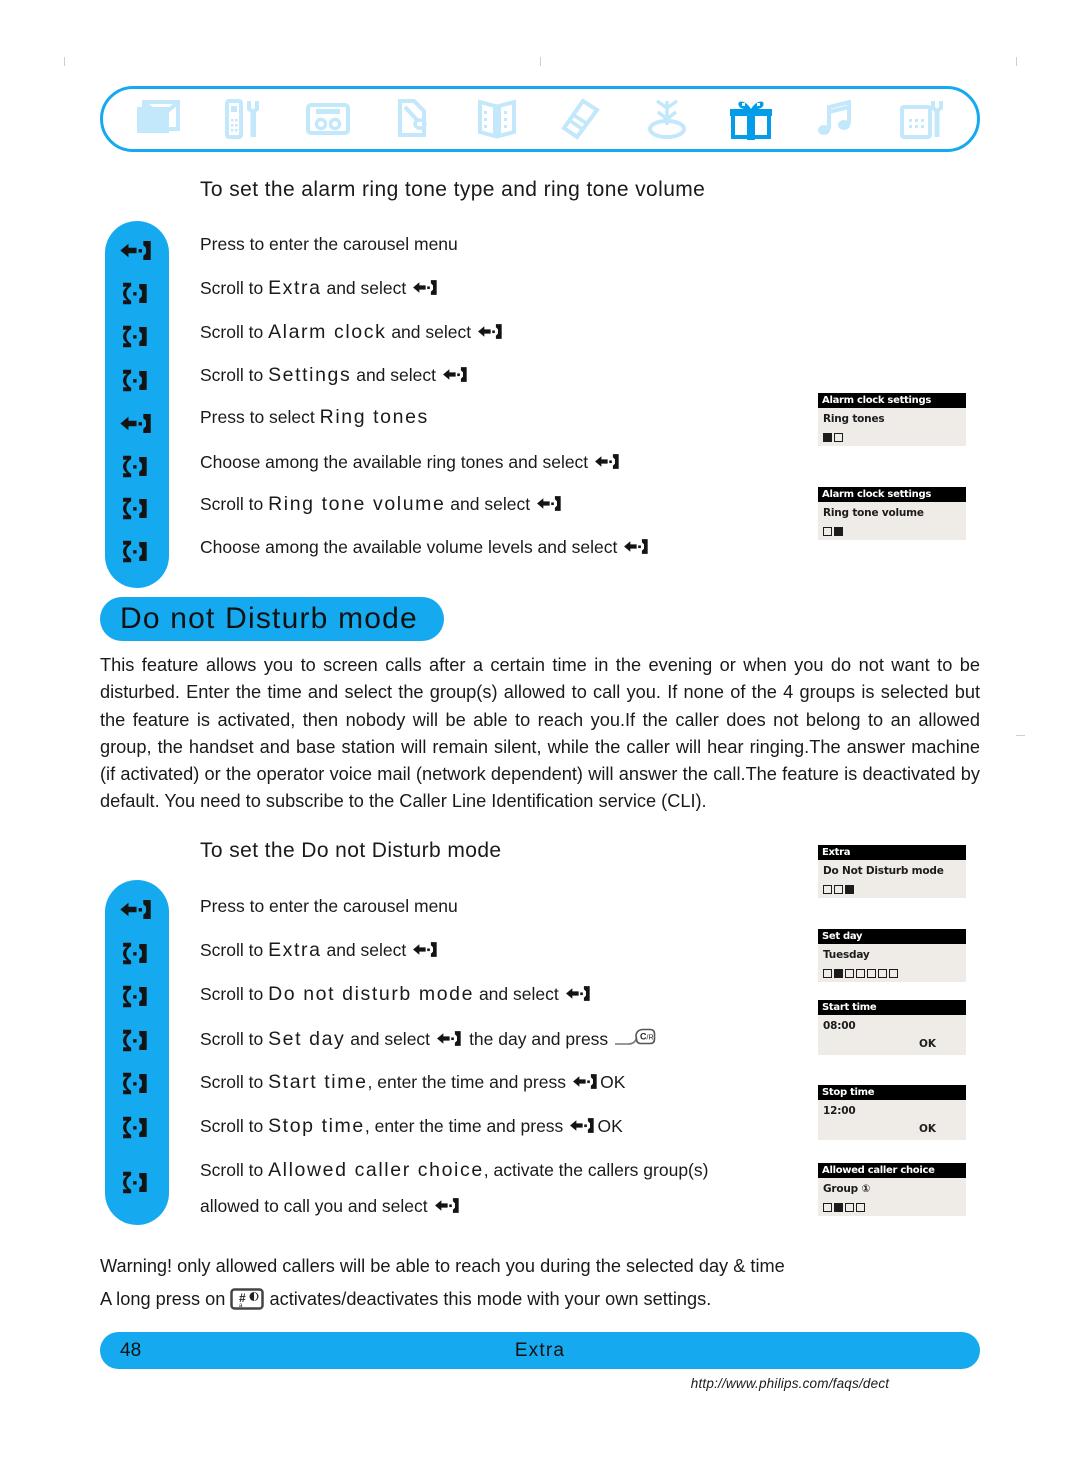 Image resolution: width=1080 pixels, height=1479 pixels. What do you see at coordinates (244, 119) in the screenshot?
I see `handset-wrench-icon` at bounding box center [244, 119].